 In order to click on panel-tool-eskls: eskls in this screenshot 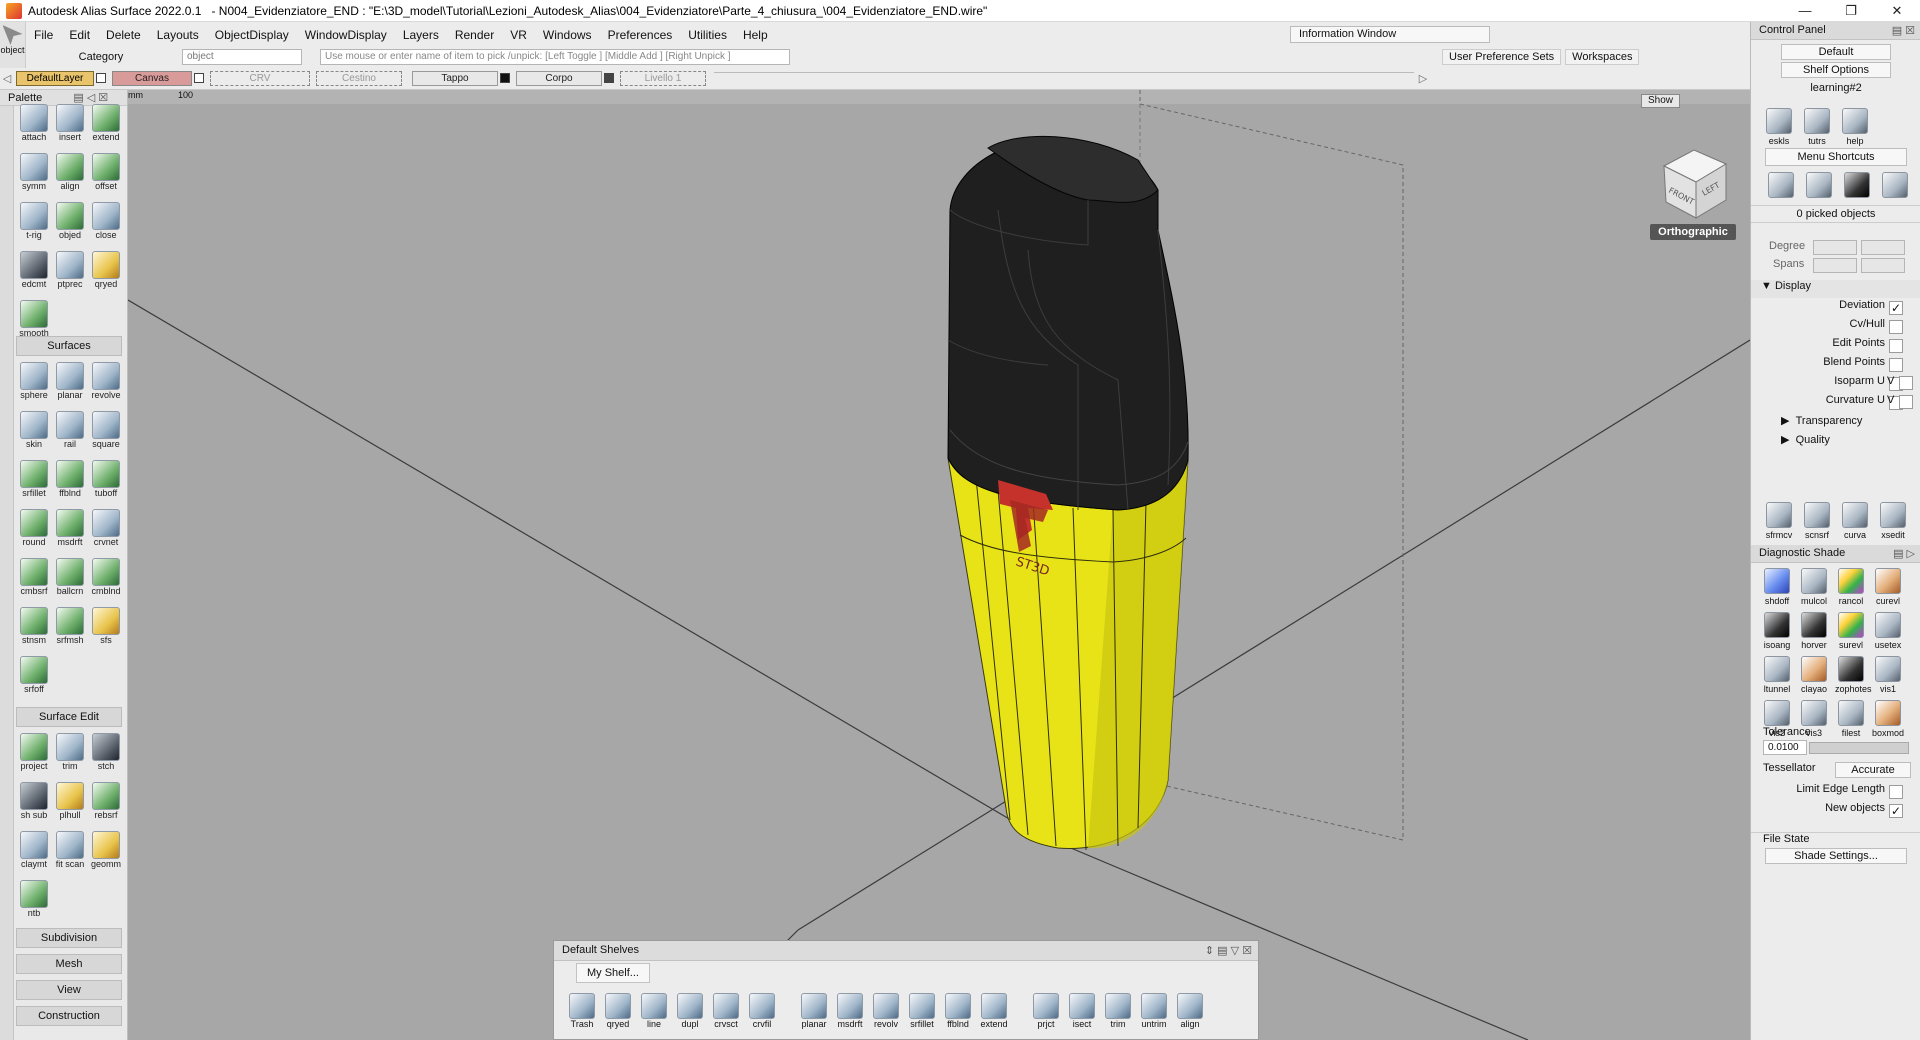, I will do `click(1779, 127)`.